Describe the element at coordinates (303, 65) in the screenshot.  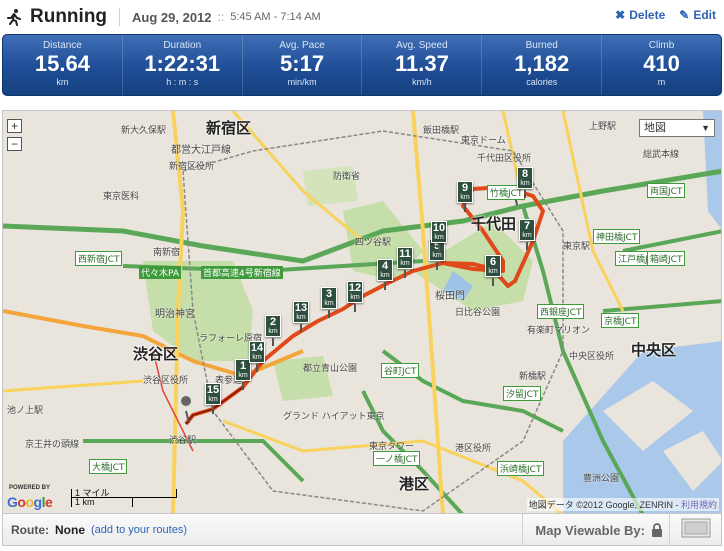
I see `stat-avg-pace: Avg. Pace 5:17 min/km` at that location.